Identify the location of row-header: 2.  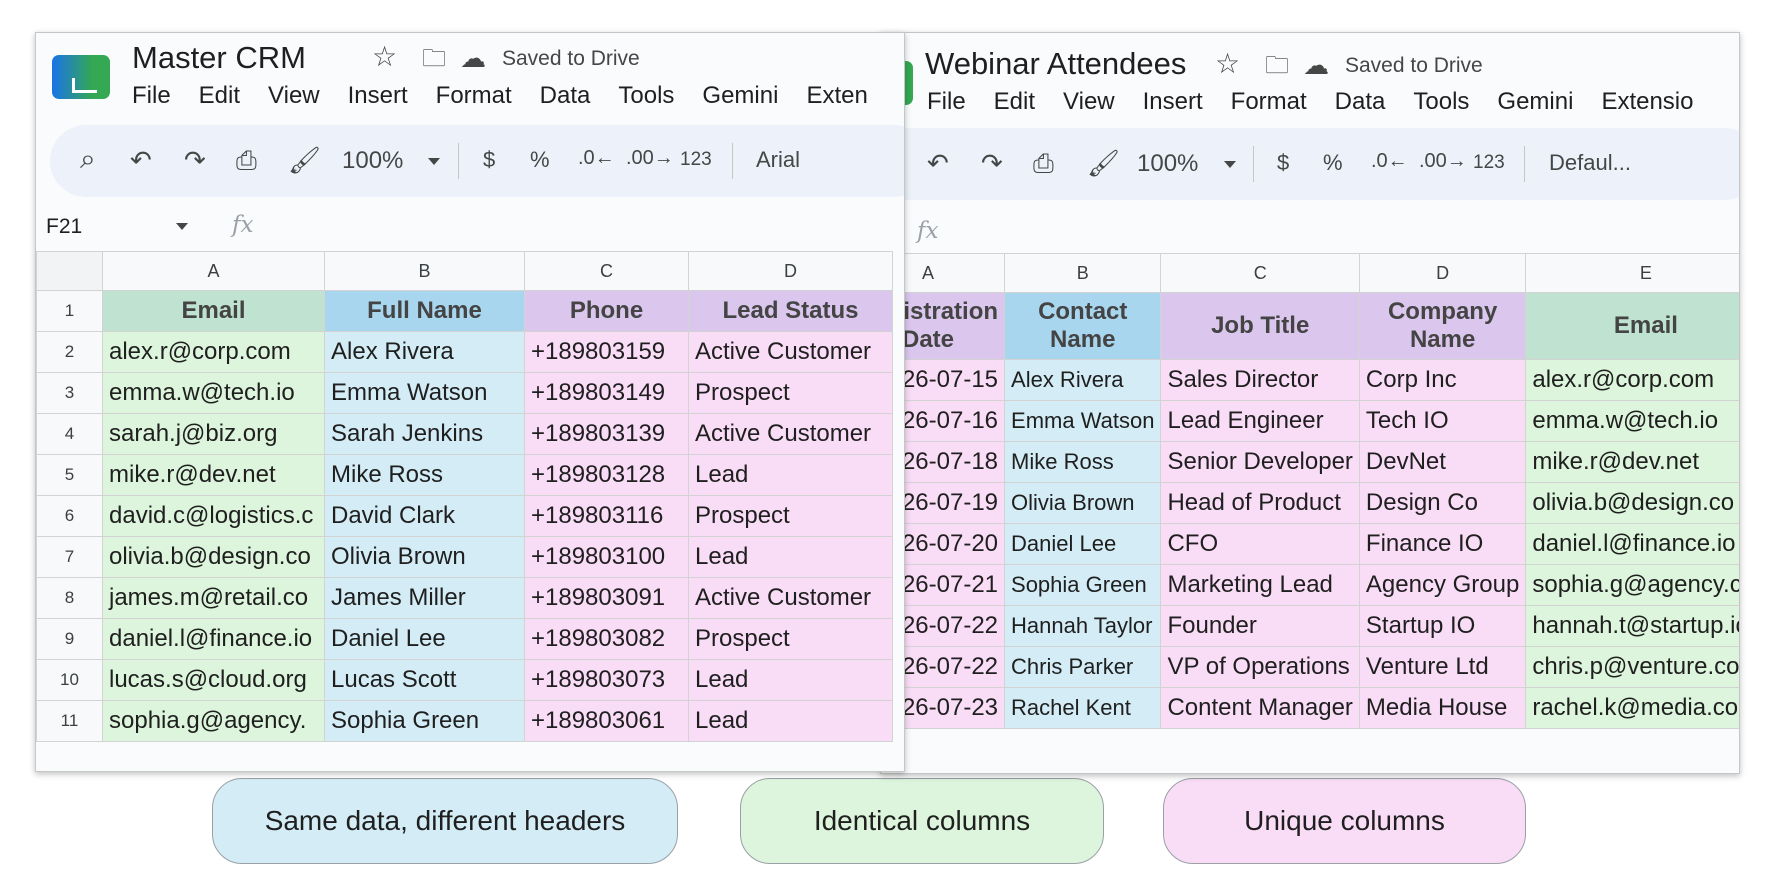
(69, 352).